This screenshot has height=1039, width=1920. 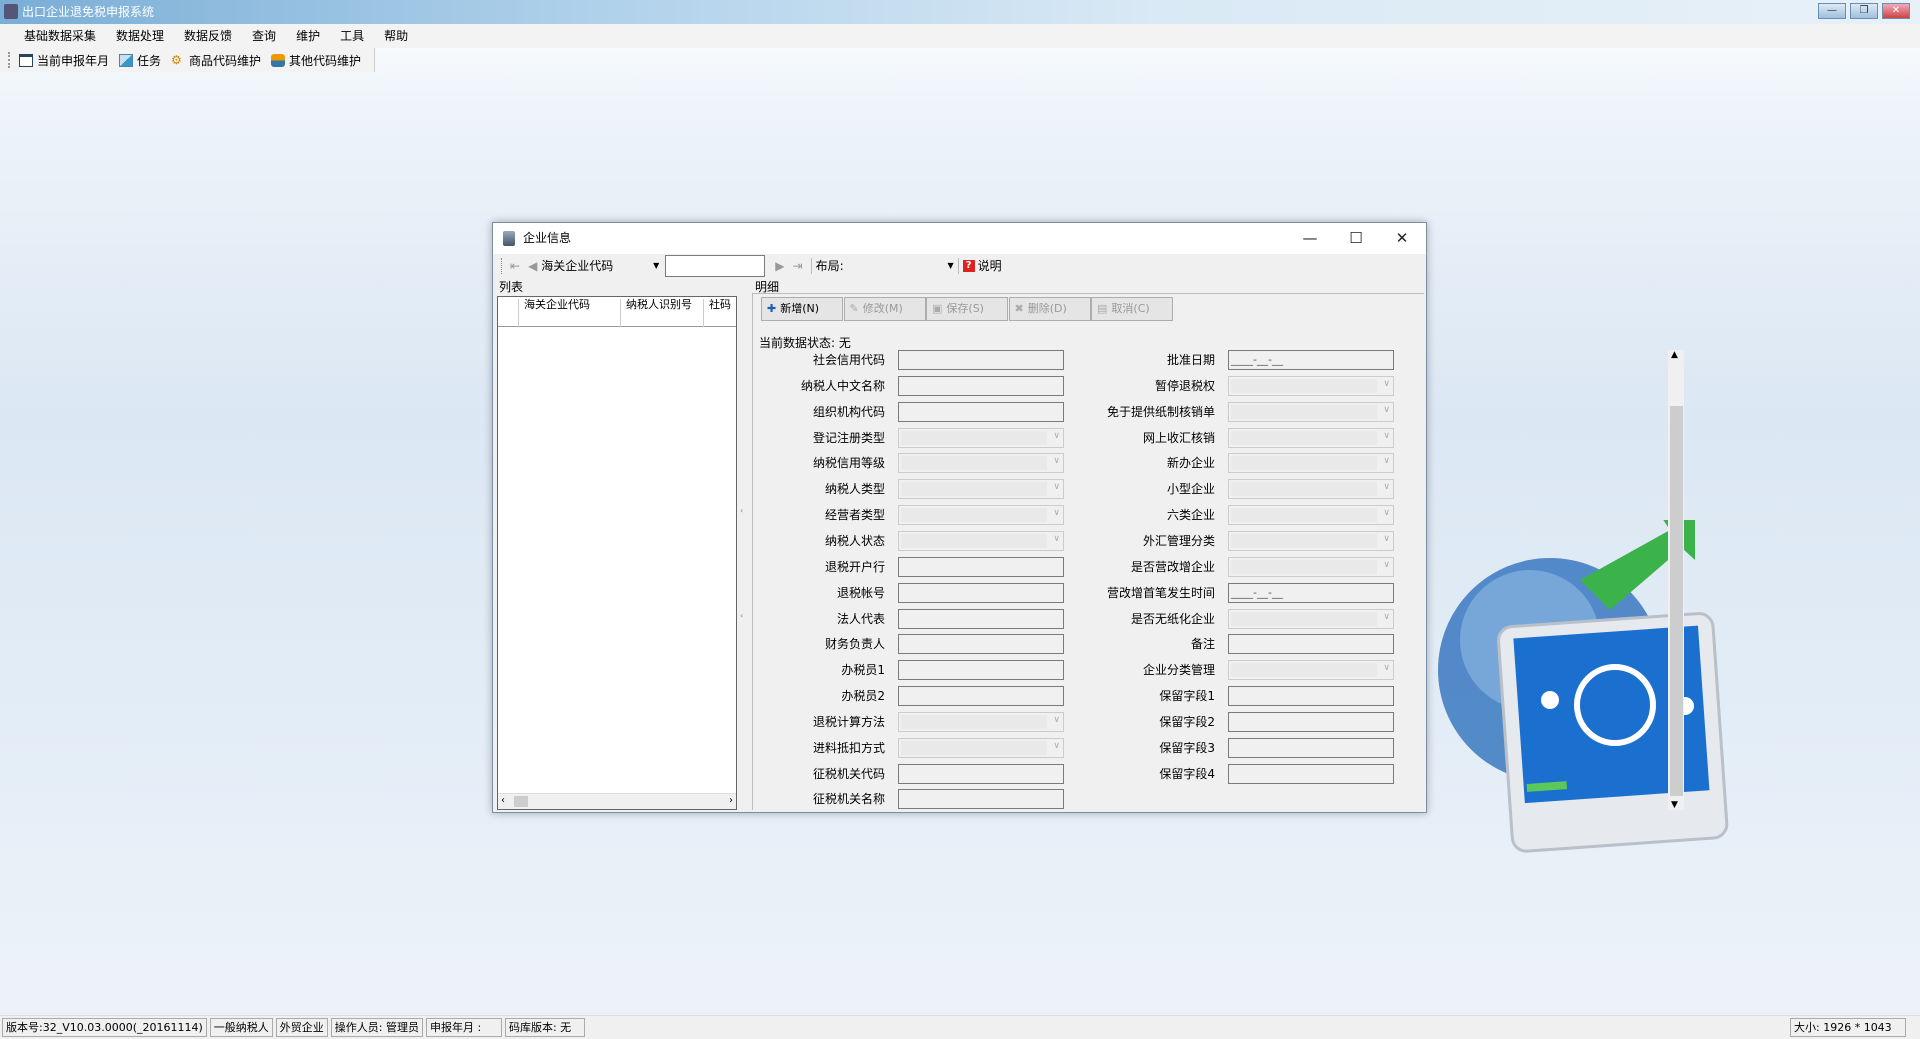 What do you see at coordinates (316, 60) in the screenshot?
I see `other-code-button: 其他代码维护` at bounding box center [316, 60].